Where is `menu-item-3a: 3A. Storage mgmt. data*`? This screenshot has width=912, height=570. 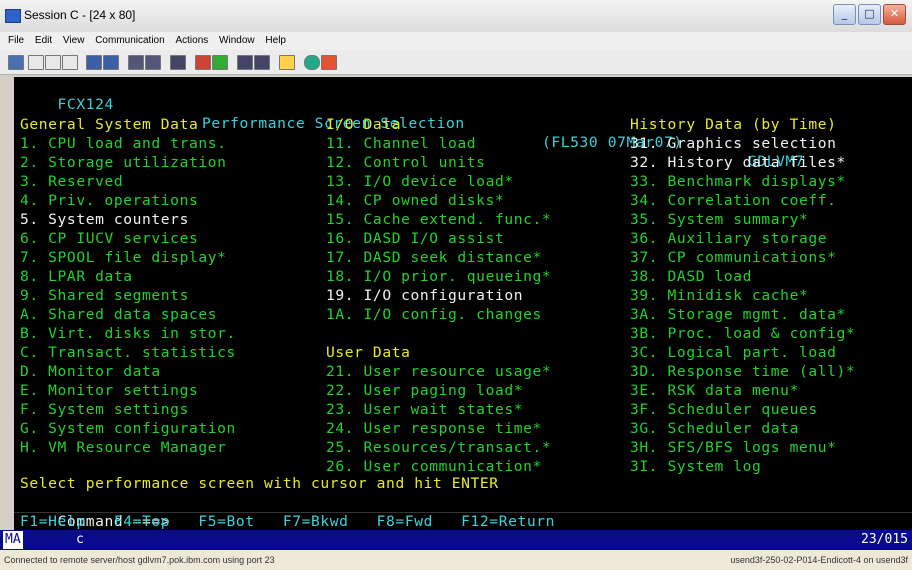
menu-item-3a: 3A. Storage mgmt. data* is located at coordinates (738, 315).